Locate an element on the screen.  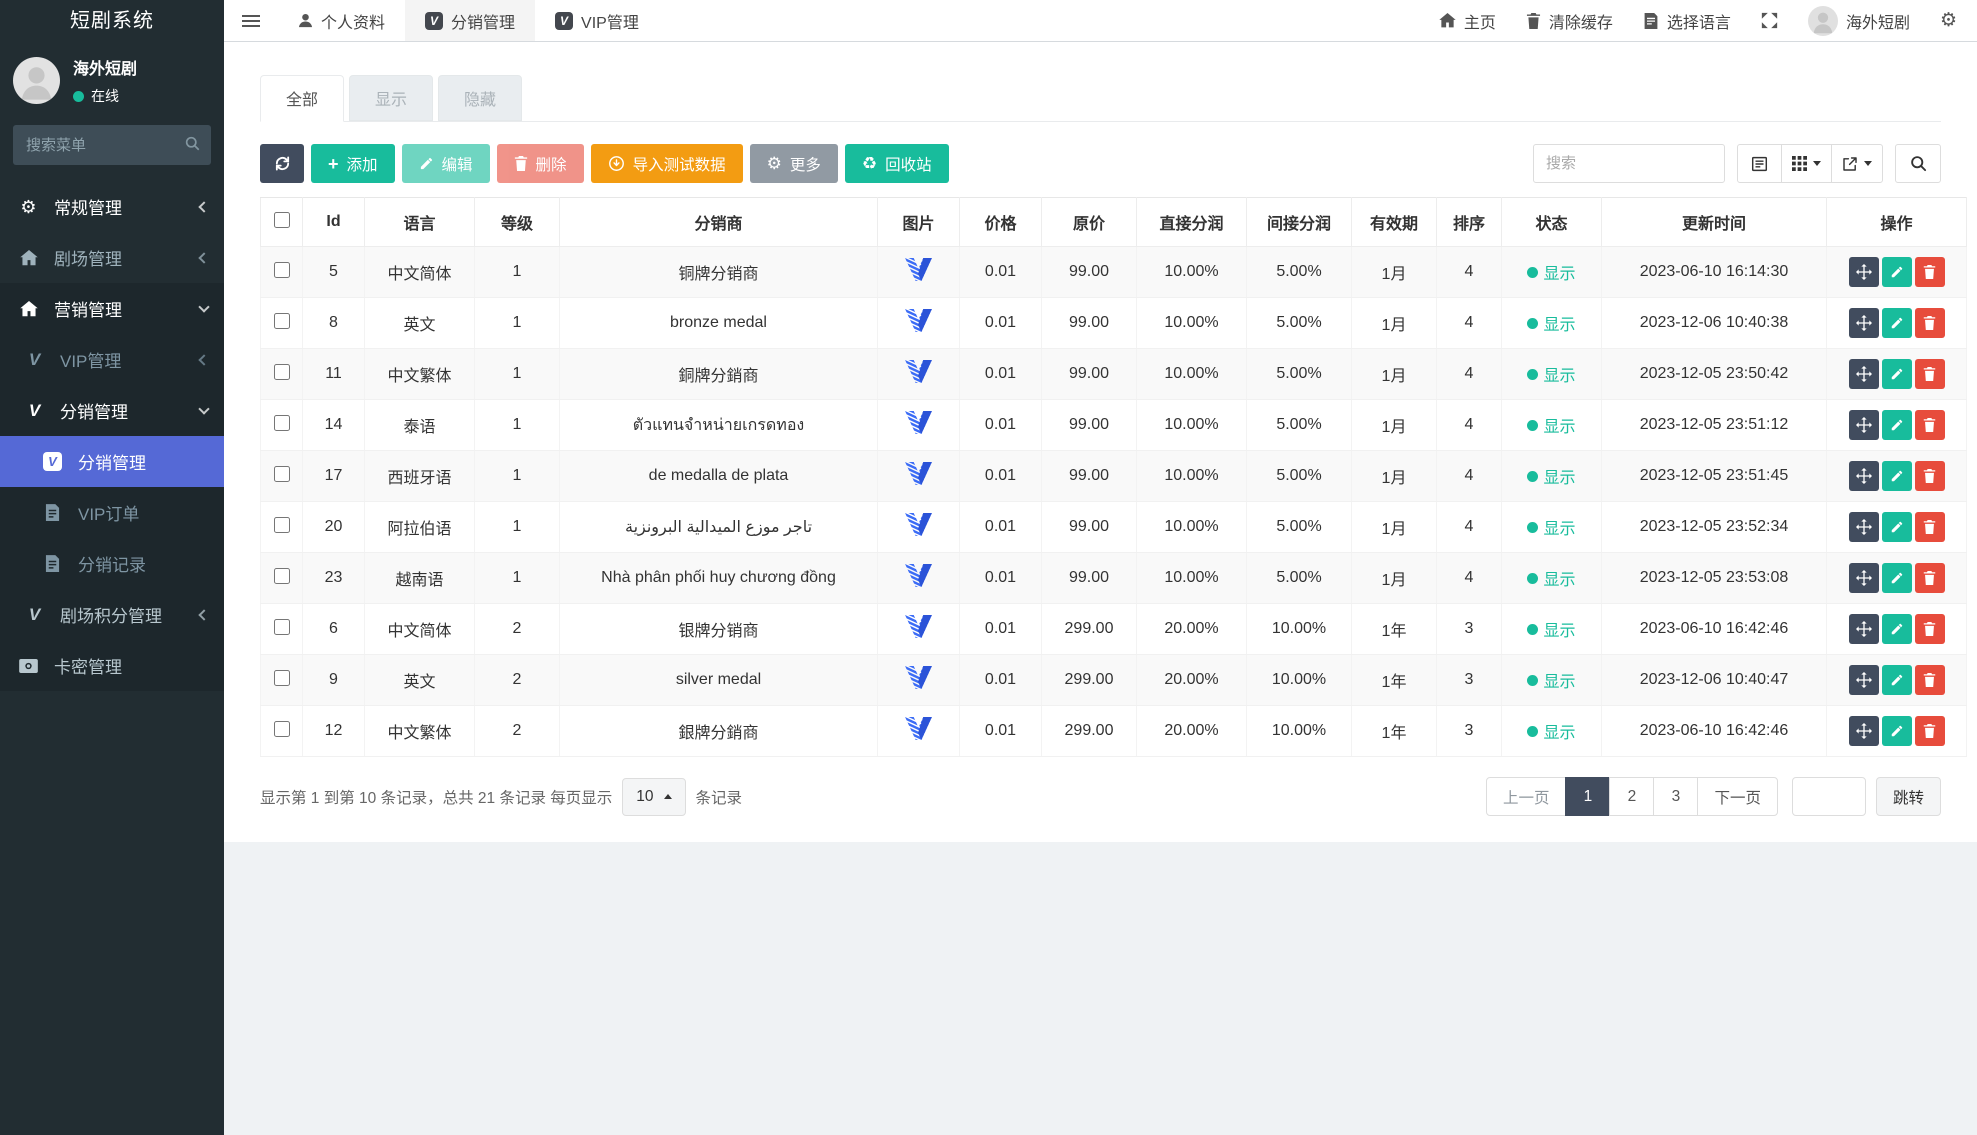
detail-view-button is located at coordinates (1759, 163).